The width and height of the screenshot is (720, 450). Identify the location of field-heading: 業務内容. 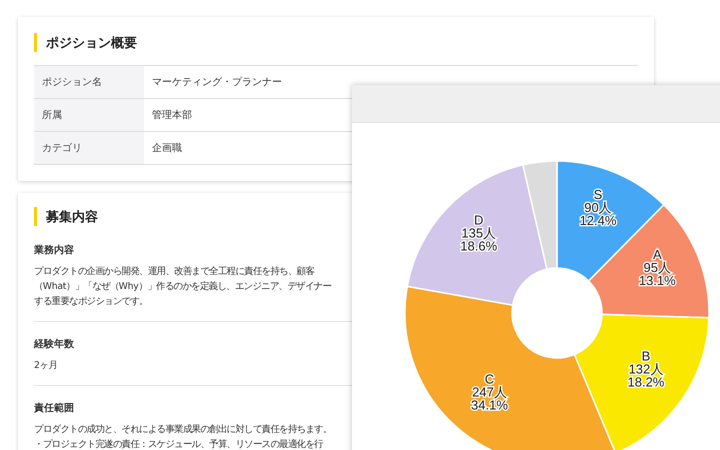
(54, 250).